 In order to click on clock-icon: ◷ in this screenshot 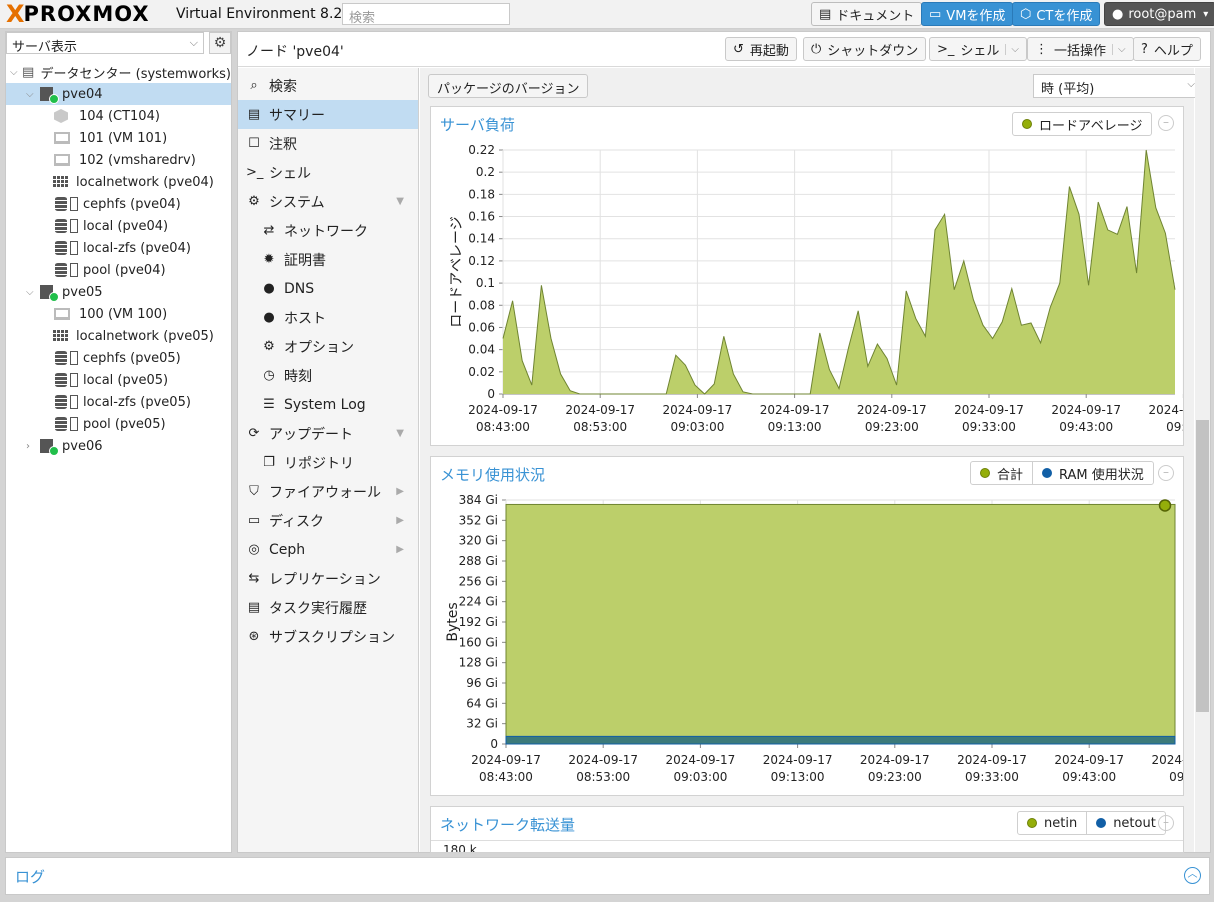, I will do `click(269, 375)`.